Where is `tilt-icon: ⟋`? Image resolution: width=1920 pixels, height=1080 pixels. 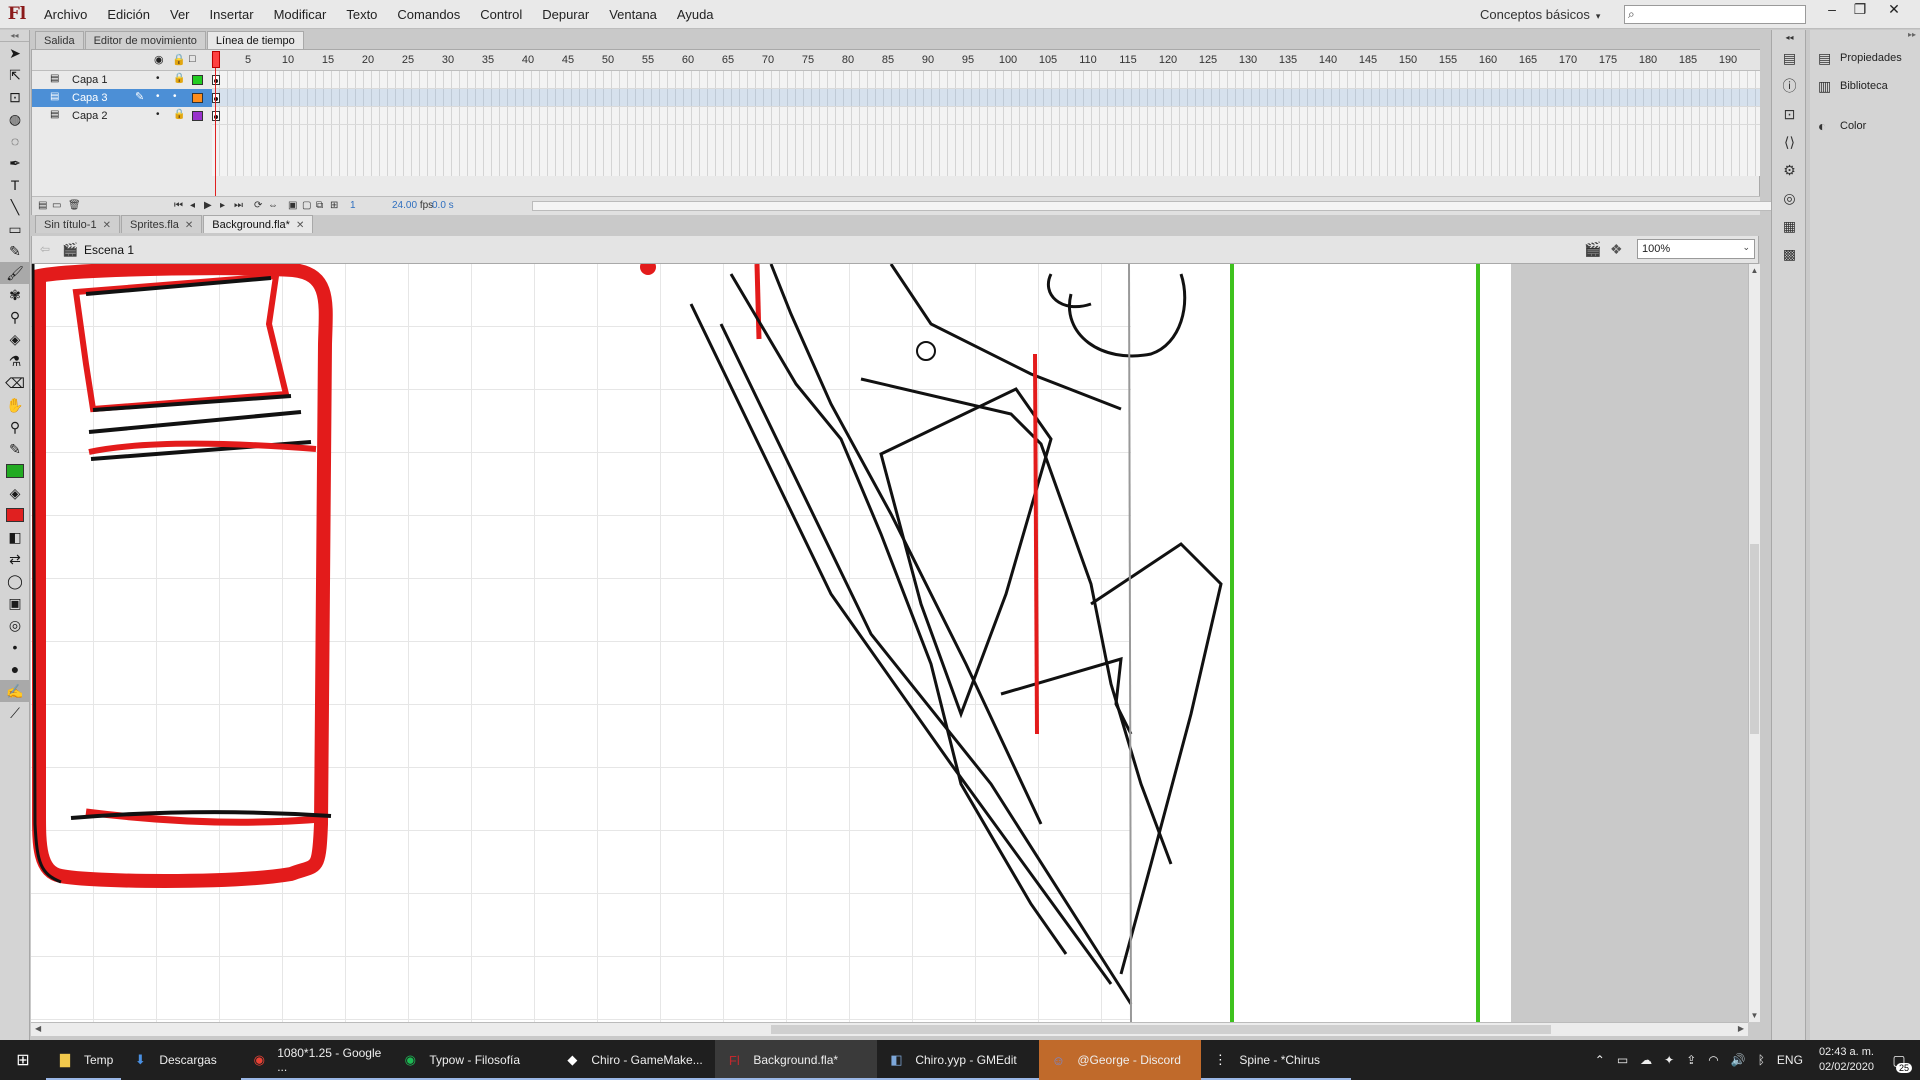
tilt-icon: ⟋ is located at coordinates (15, 713).